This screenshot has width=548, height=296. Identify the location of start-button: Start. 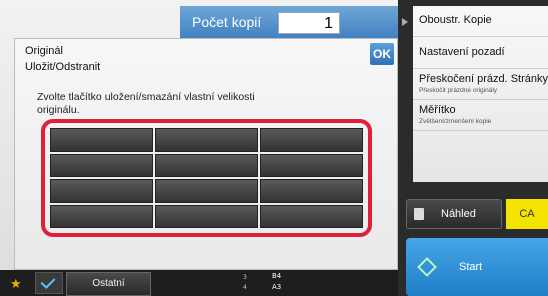
(477, 267).